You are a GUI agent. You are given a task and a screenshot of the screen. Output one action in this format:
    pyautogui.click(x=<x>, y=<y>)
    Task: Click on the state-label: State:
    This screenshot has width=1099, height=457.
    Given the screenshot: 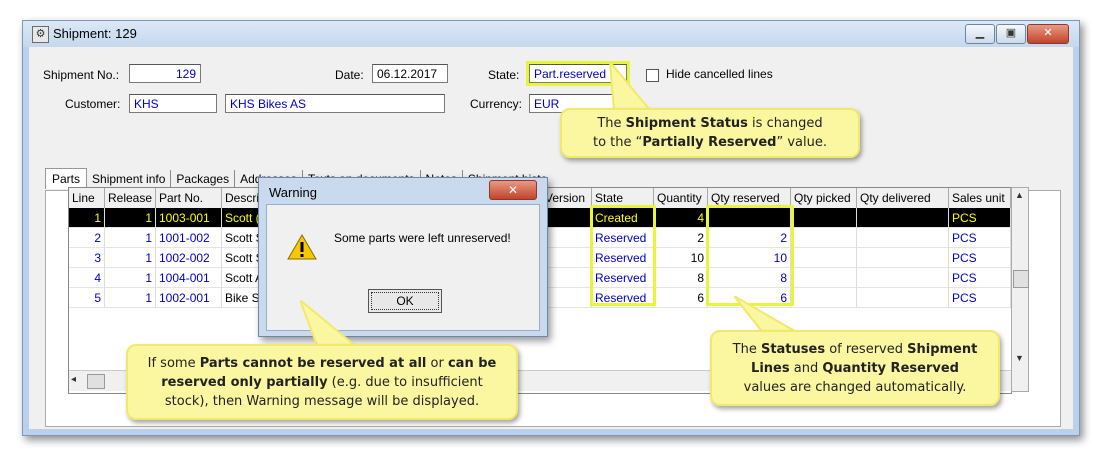 What is the action you would take?
    pyautogui.click(x=504, y=75)
    